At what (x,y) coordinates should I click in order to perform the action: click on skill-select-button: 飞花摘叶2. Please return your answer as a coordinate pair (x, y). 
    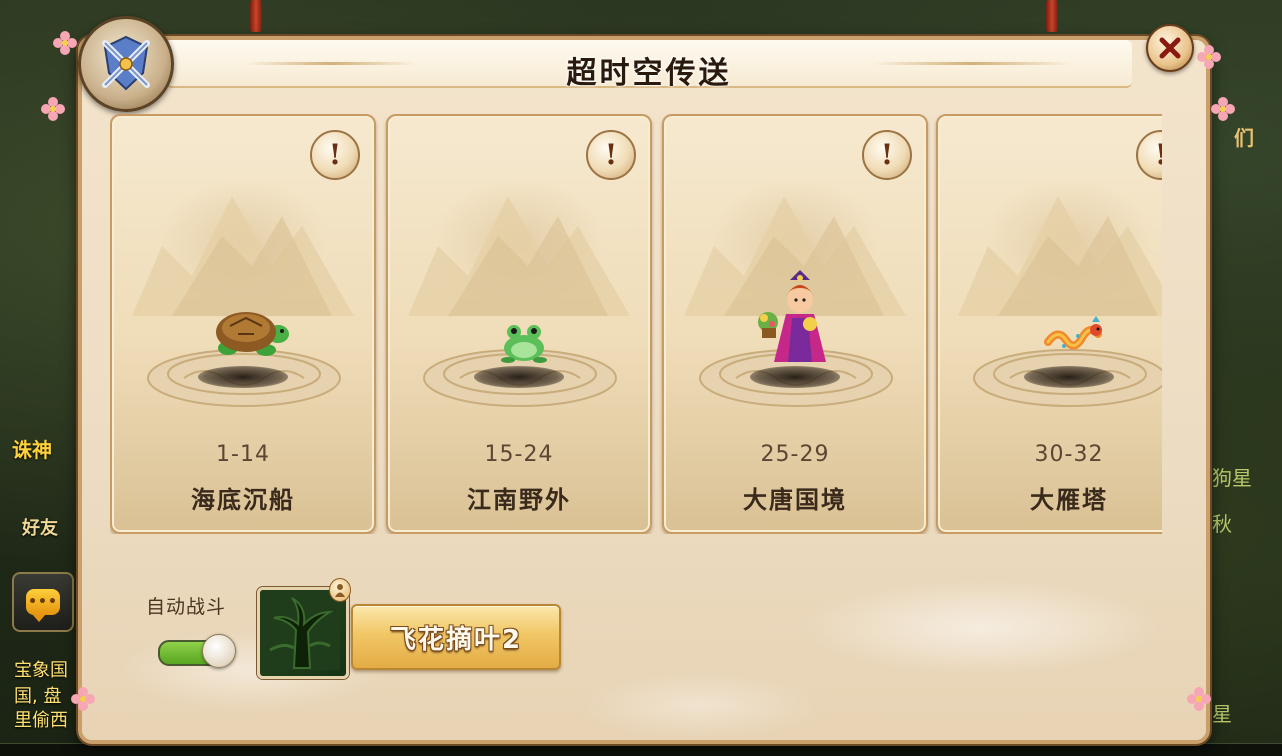
    Looking at the image, I should click on (456, 637).